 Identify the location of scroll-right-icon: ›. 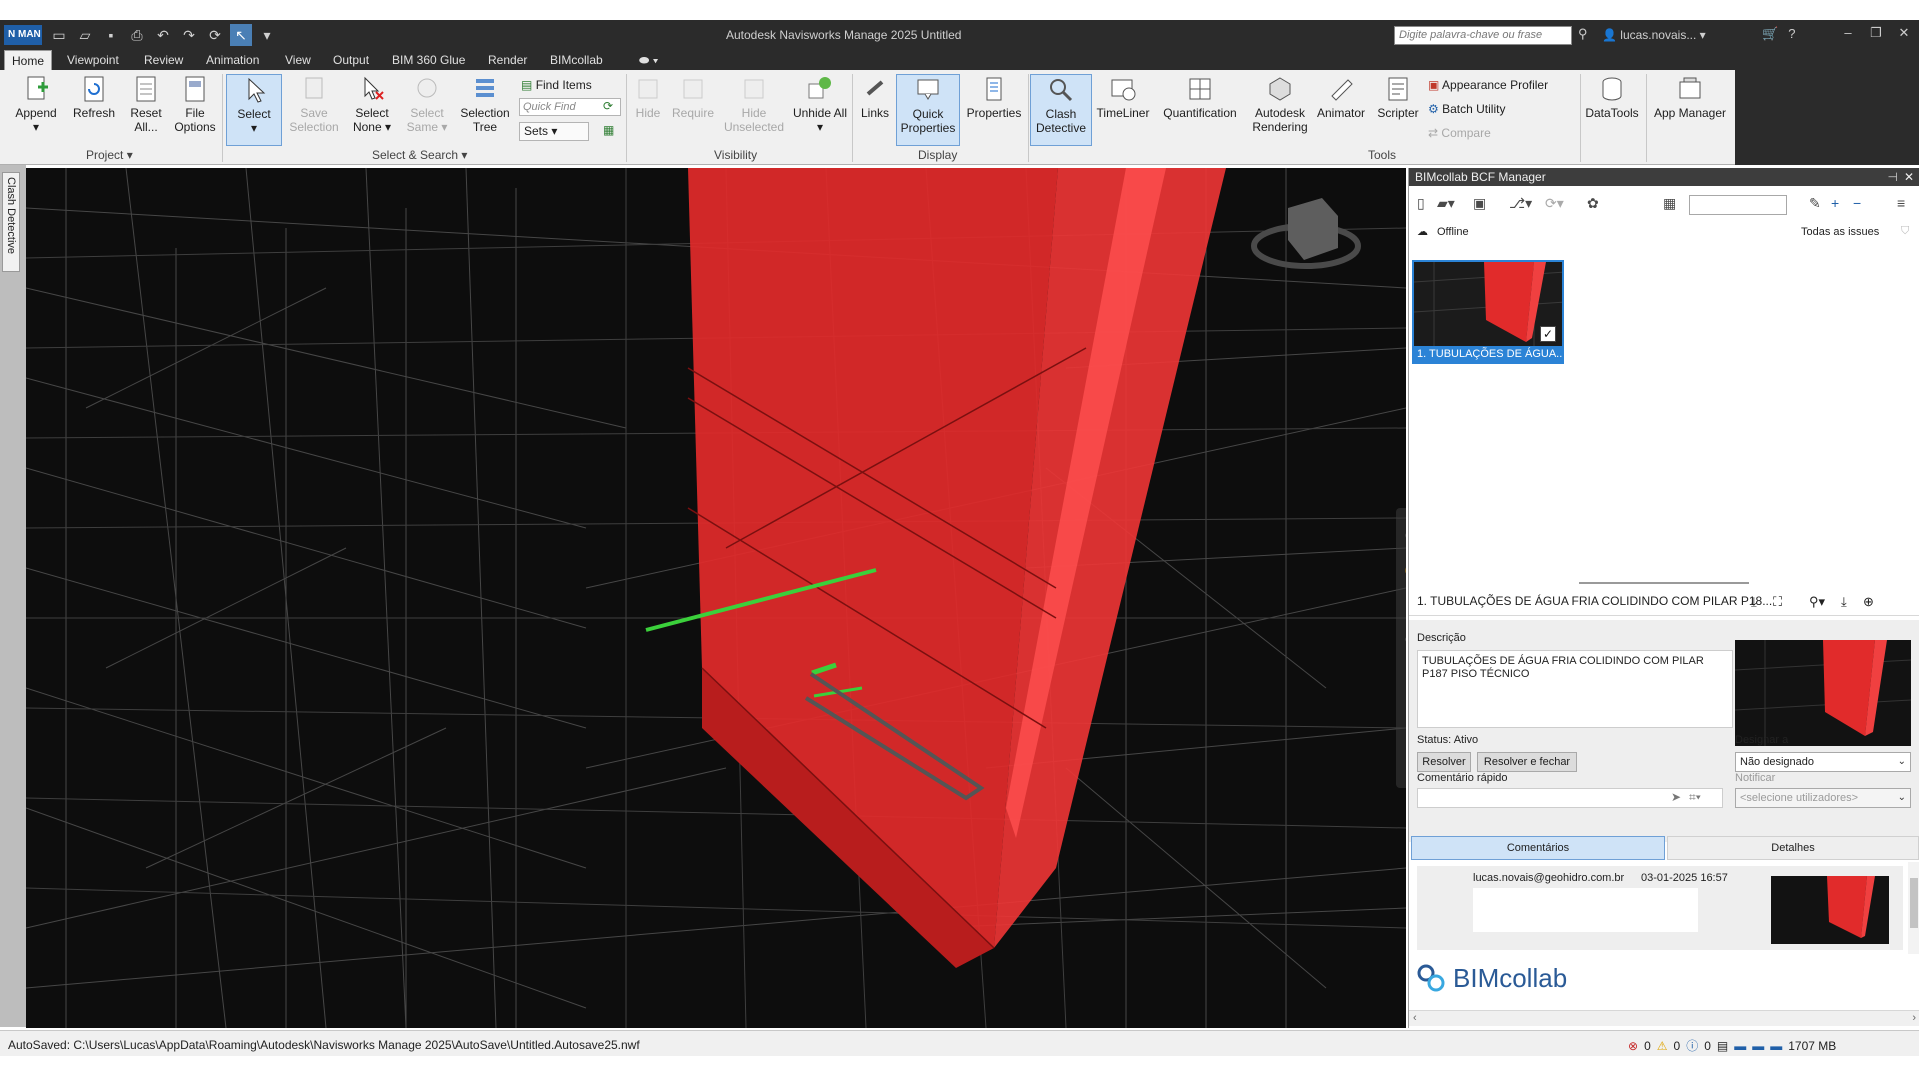
(1914, 1018).